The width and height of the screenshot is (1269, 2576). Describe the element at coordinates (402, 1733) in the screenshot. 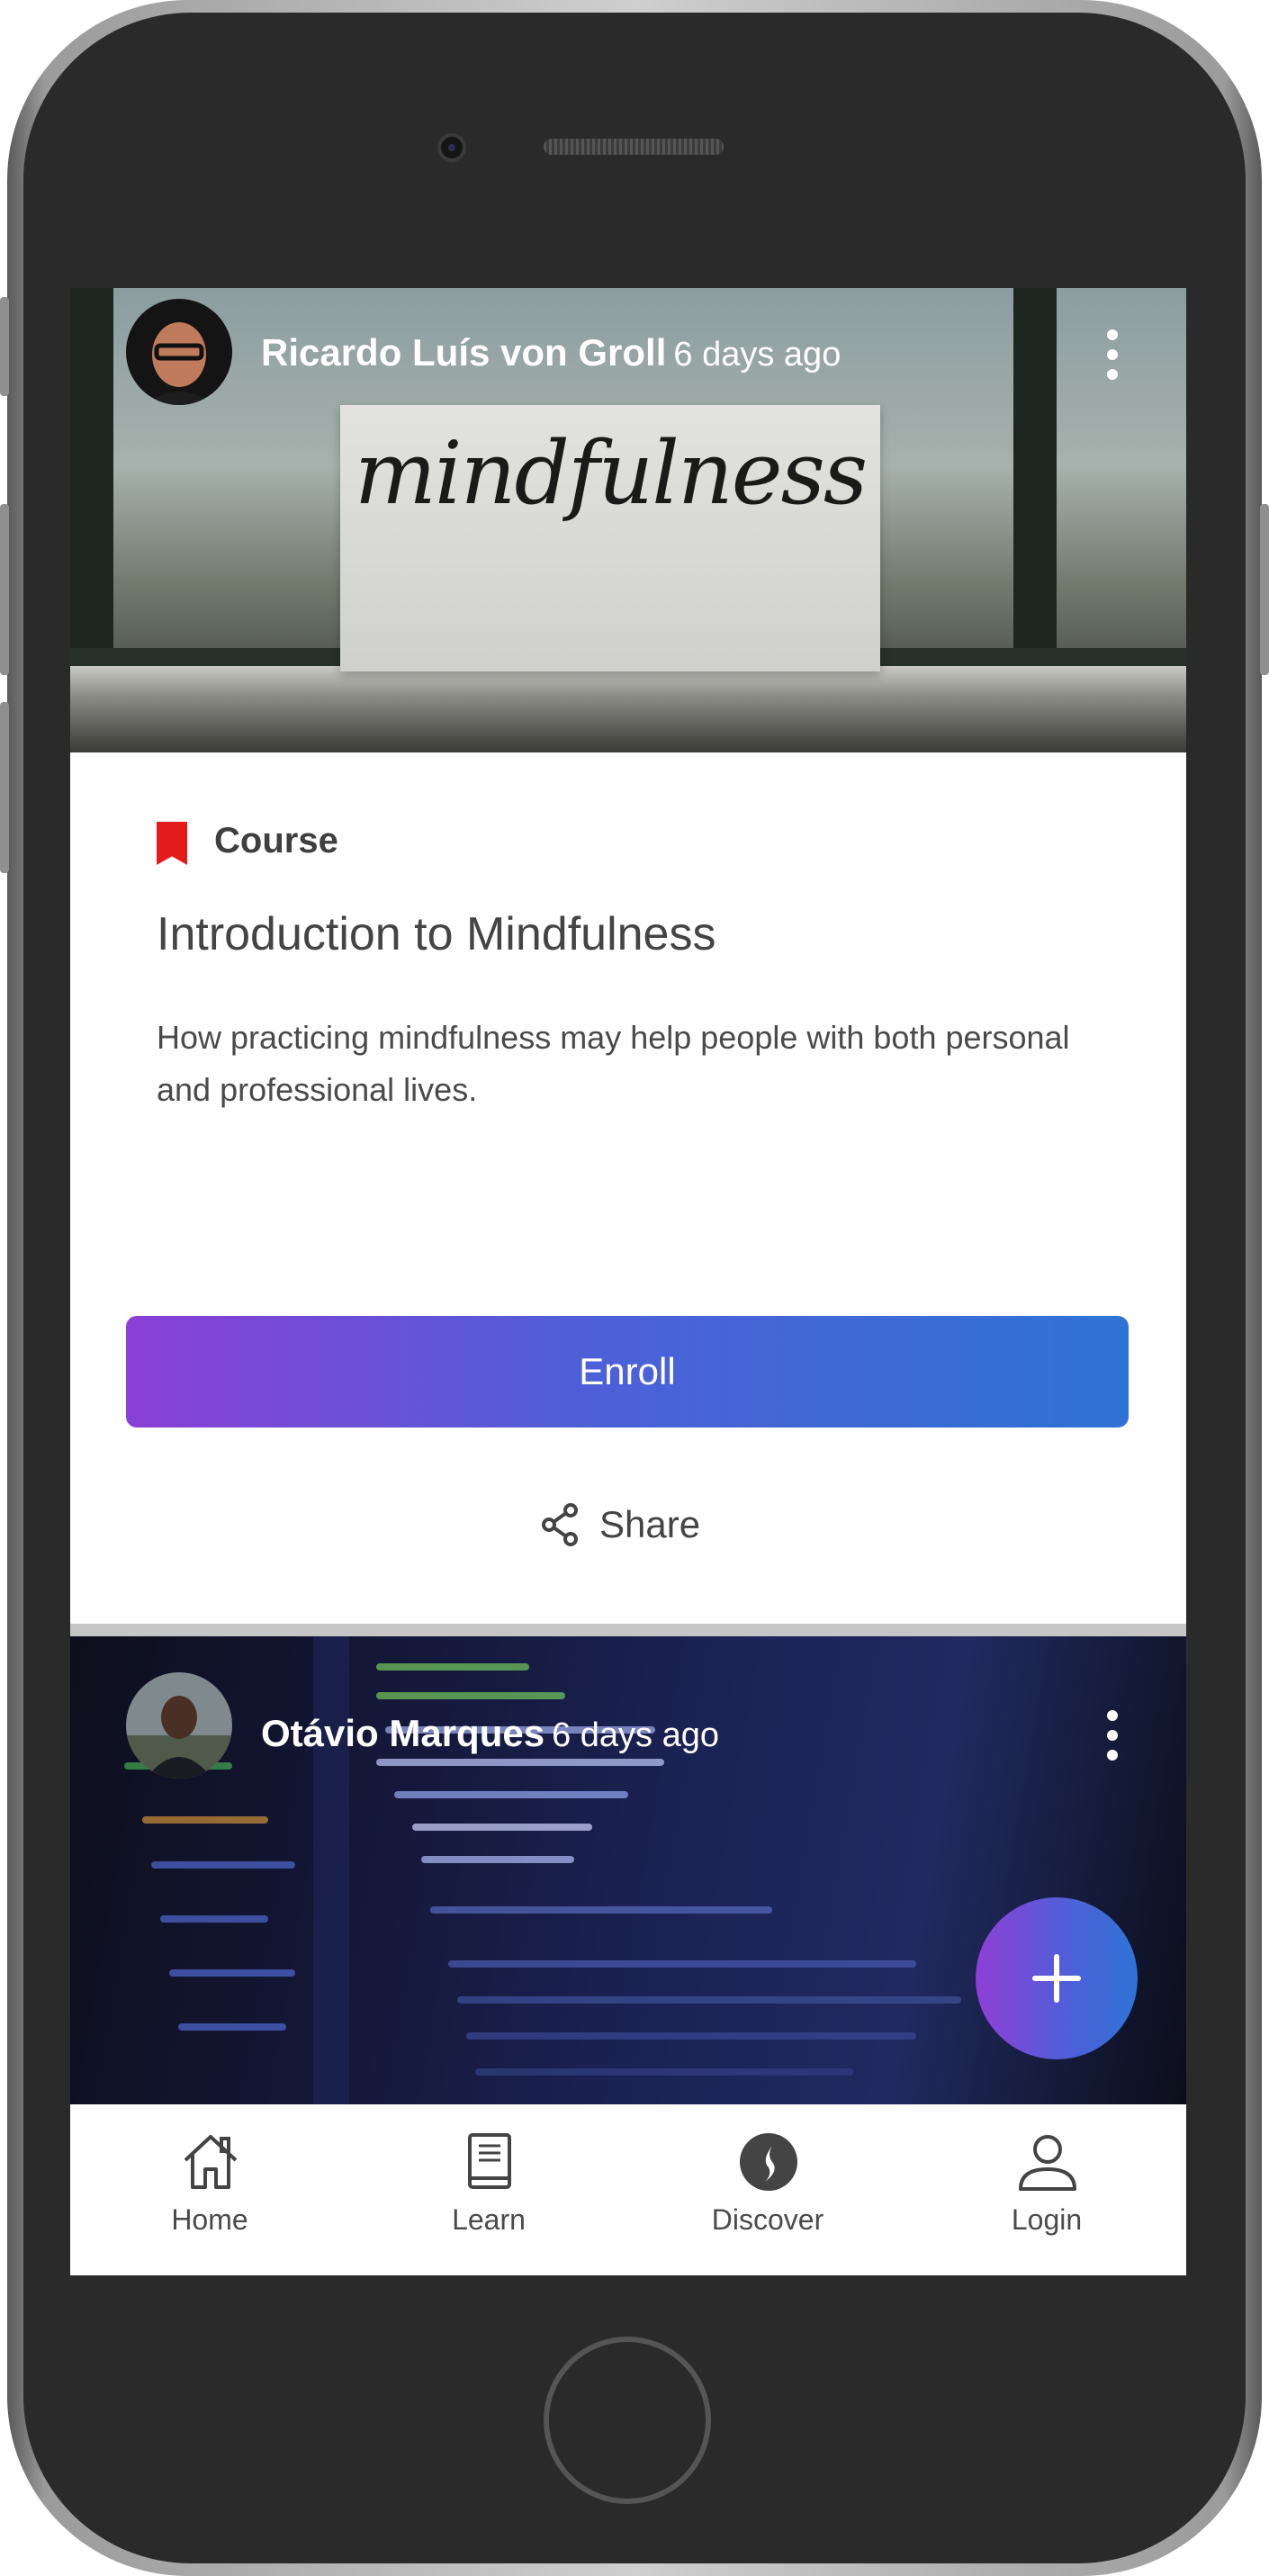

I see `author-name: Otávio Marques` at that location.